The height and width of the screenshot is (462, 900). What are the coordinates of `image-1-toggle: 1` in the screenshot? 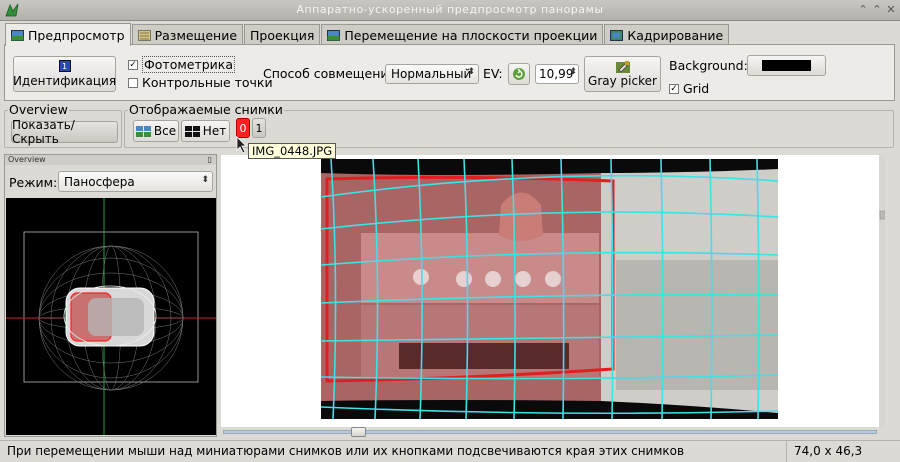 It's located at (259, 128).